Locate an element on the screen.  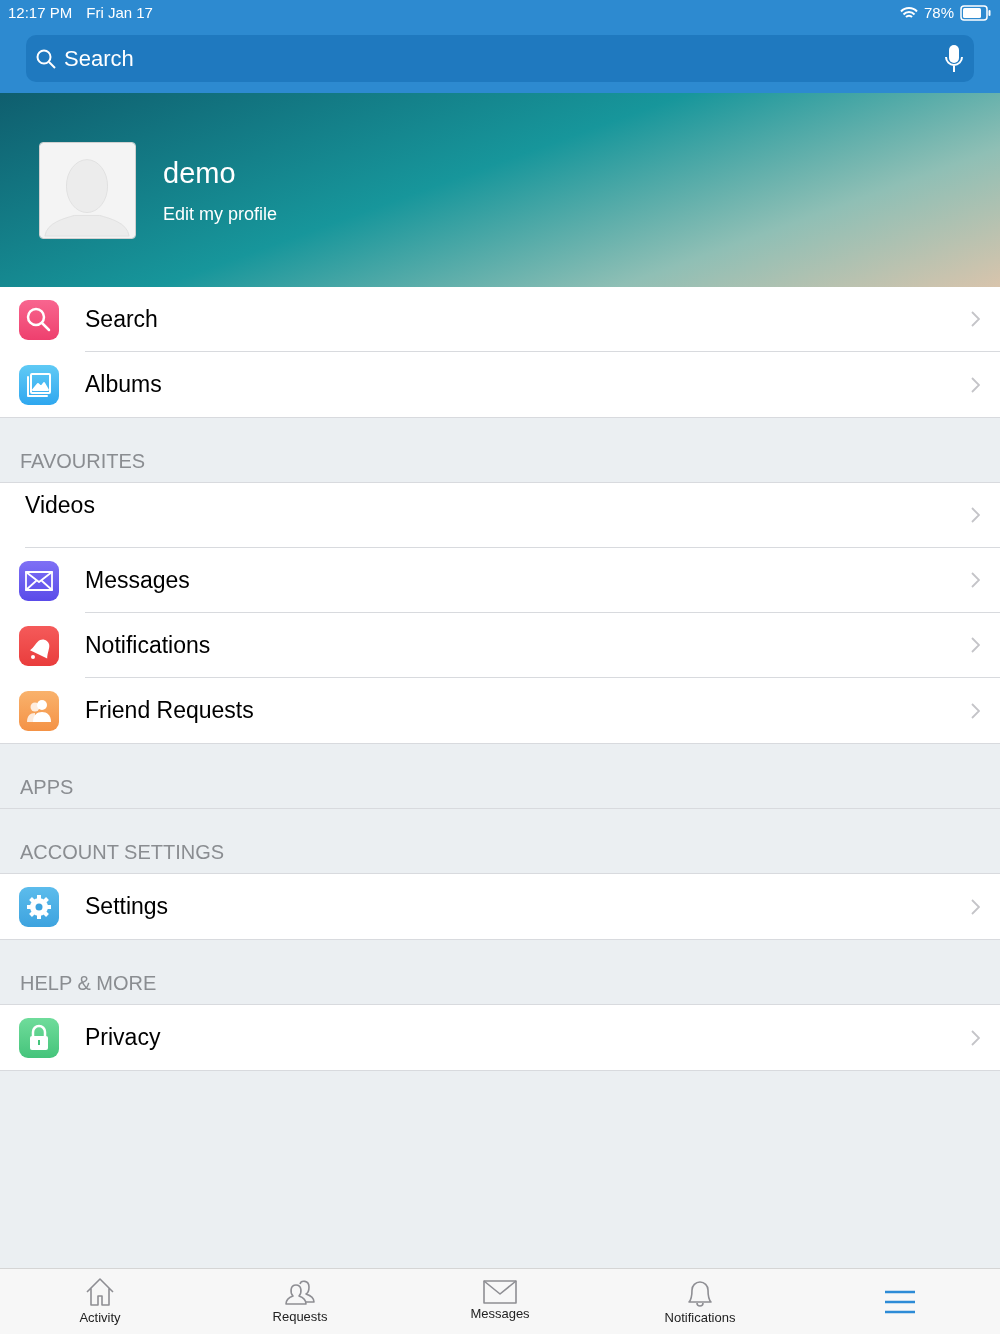
section-header: APPS is located at coordinates (47, 787).